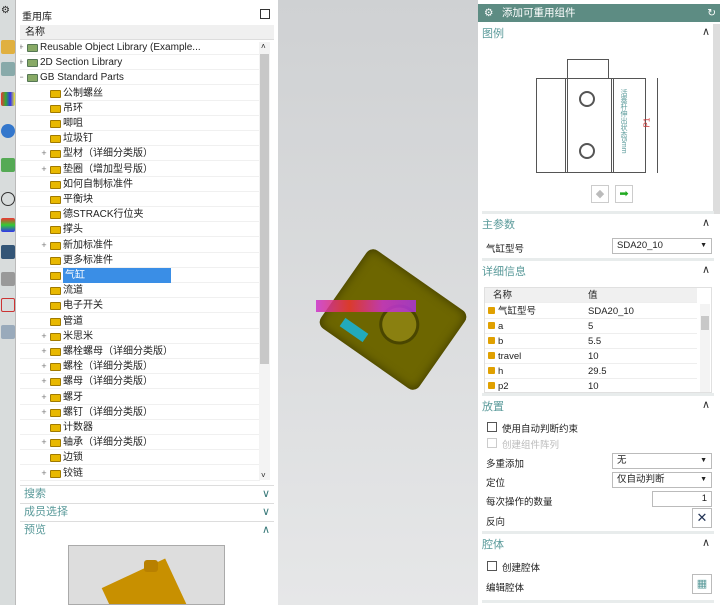 The width and height of the screenshot is (720, 605). Describe the element at coordinates (662, 461) in the screenshot. I see `multi-add-dropdown: 无 ▼` at that location.